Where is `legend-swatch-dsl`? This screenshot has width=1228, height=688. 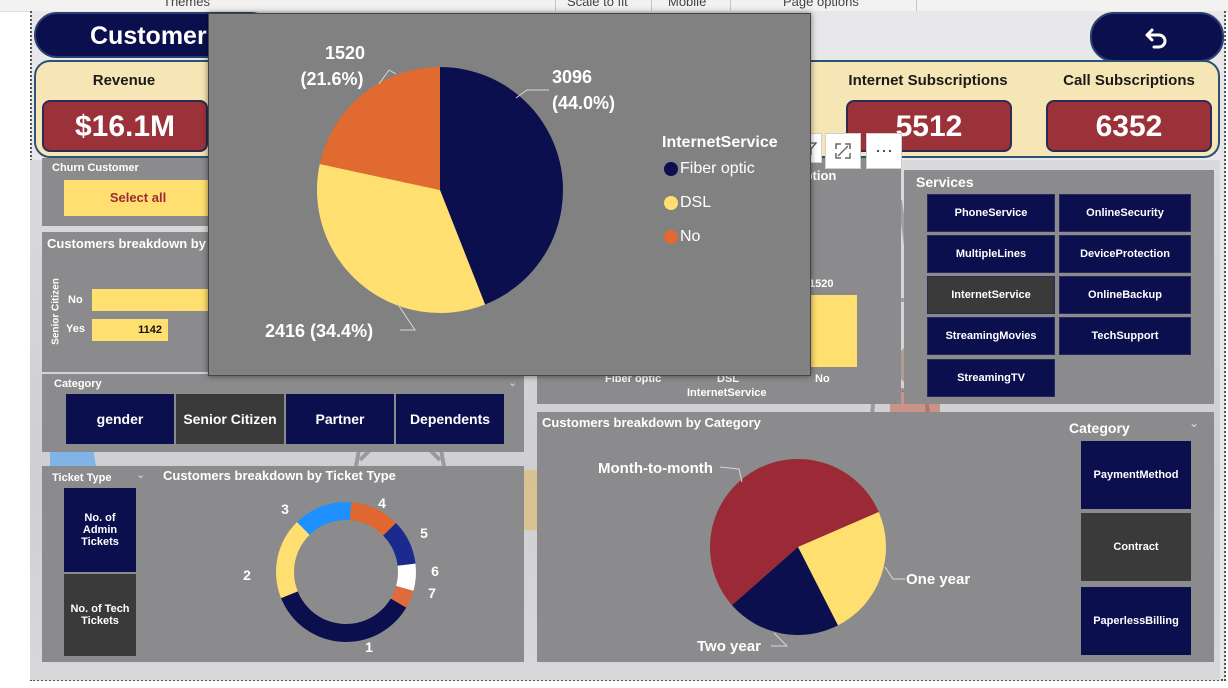 legend-swatch-dsl is located at coordinates (671, 203).